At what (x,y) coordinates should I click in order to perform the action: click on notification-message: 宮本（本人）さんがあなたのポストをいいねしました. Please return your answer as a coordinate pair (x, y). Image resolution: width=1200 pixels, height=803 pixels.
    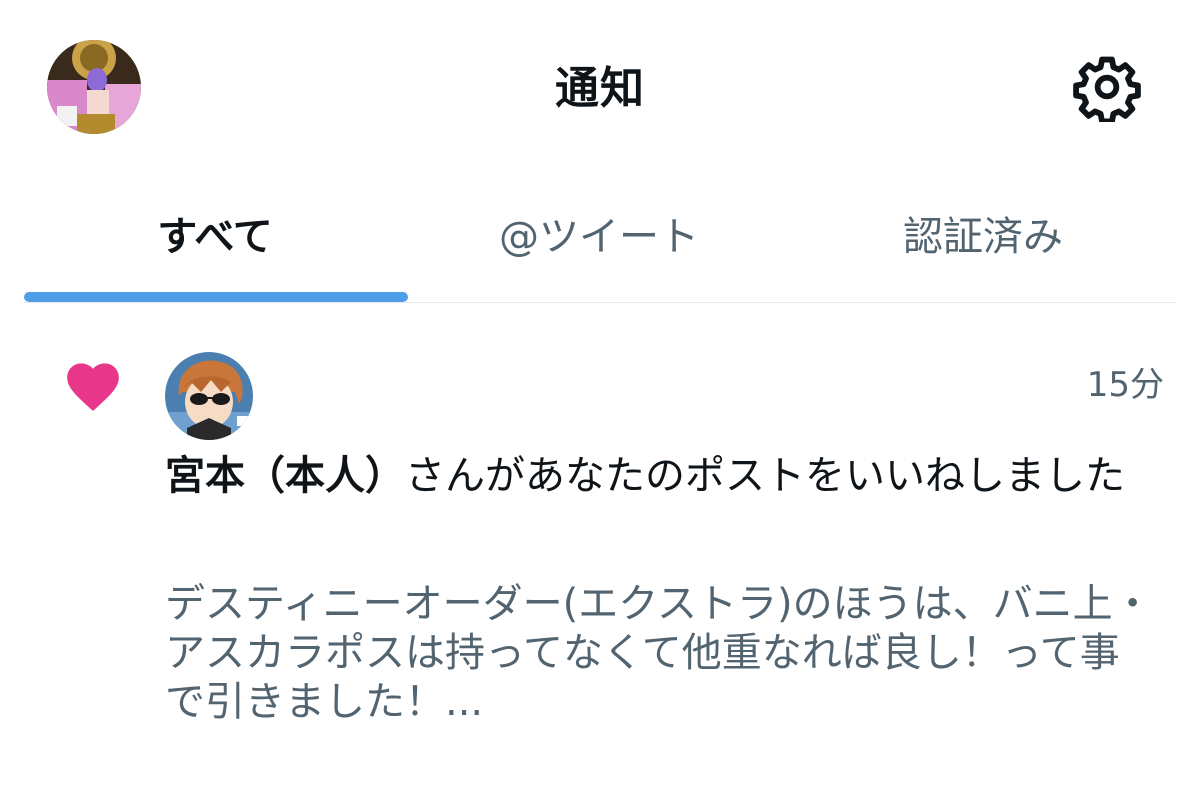
    Looking at the image, I should click on (655, 476).